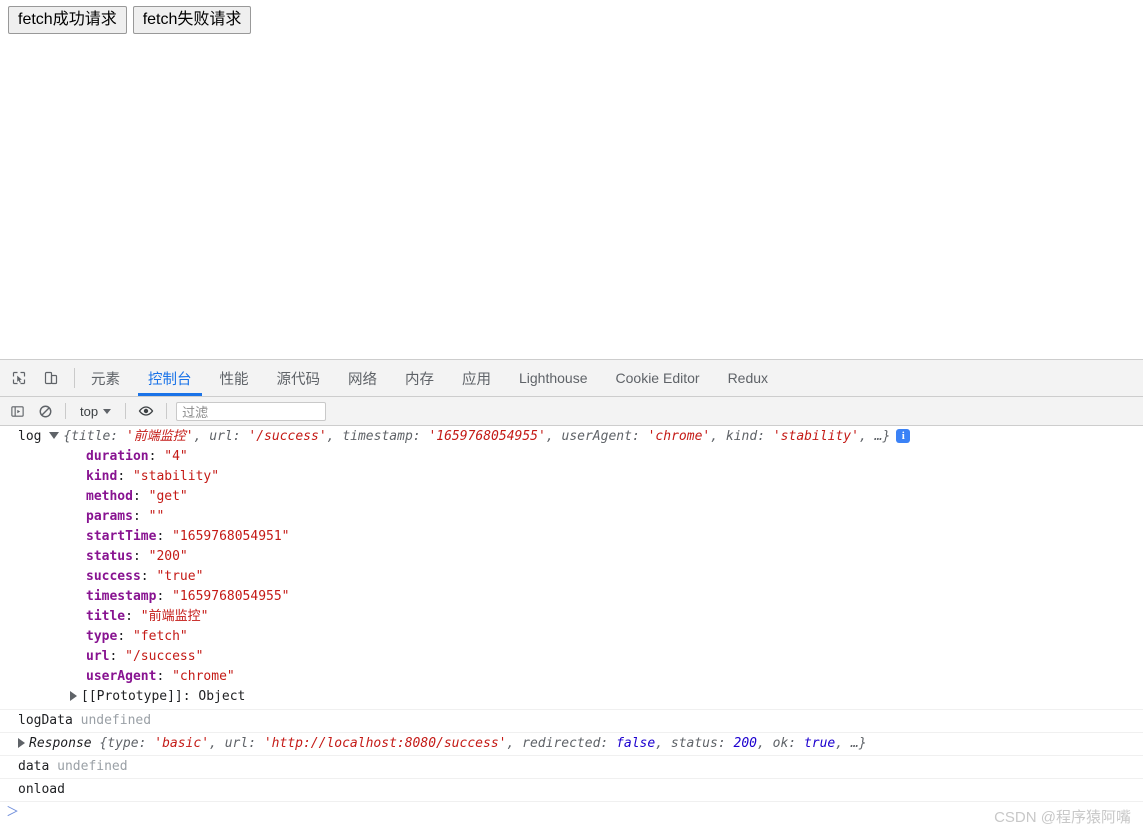  Describe the element at coordinates (145, 576) in the screenshot. I see `object-property: success: "true"` at that location.